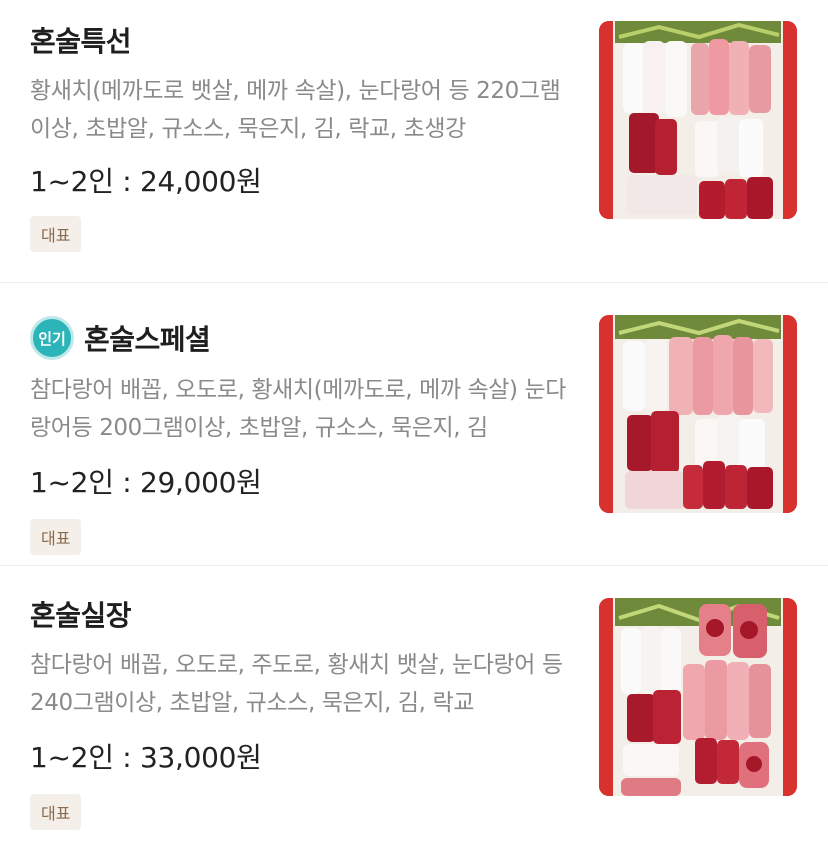 This screenshot has height=861, width=828. I want to click on menu-item-price: 1~2인 : 24,000원, so click(146, 181).